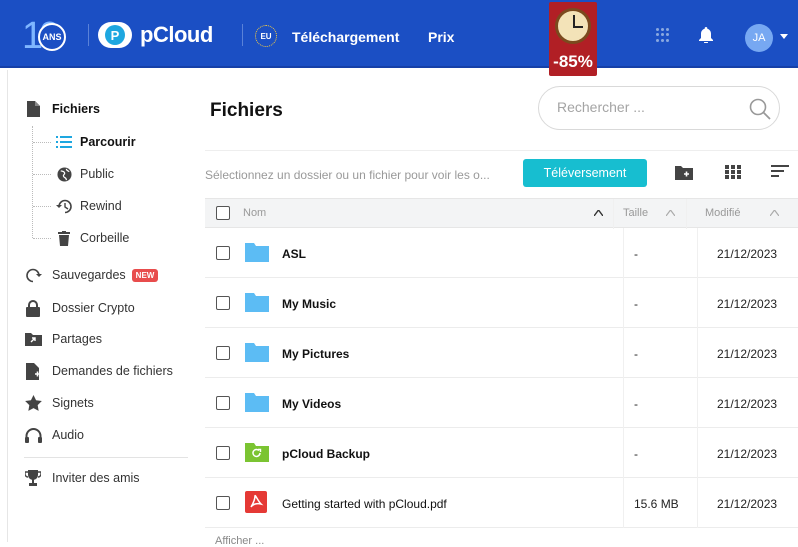 This screenshot has height=547, width=798. What do you see at coordinates (64, 174) in the screenshot?
I see `globe-icon` at bounding box center [64, 174].